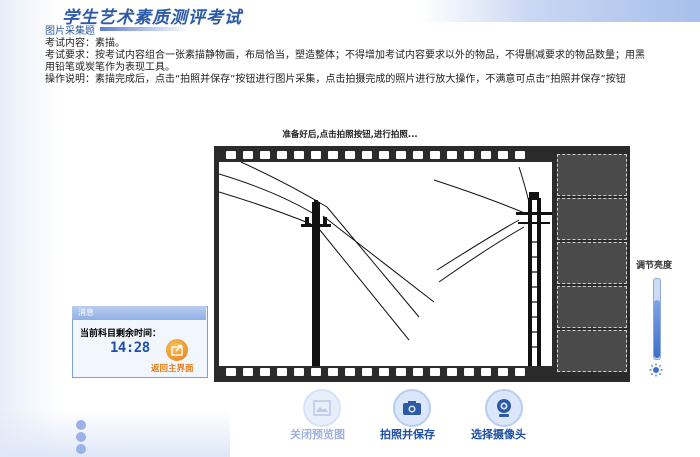 The image size is (700, 457). Describe the element at coordinates (407, 434) in the screenshot. I see `capture-save-label: 拍照并保存` at that location.